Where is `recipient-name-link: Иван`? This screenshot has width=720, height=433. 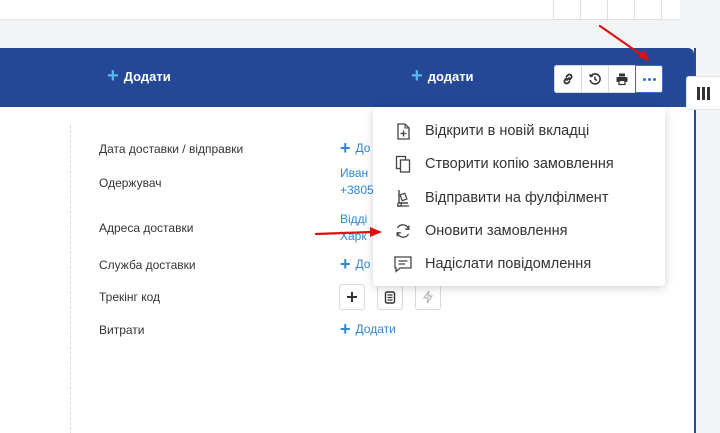
recipient-name-link: Иван is located at coordinates (354, 173).